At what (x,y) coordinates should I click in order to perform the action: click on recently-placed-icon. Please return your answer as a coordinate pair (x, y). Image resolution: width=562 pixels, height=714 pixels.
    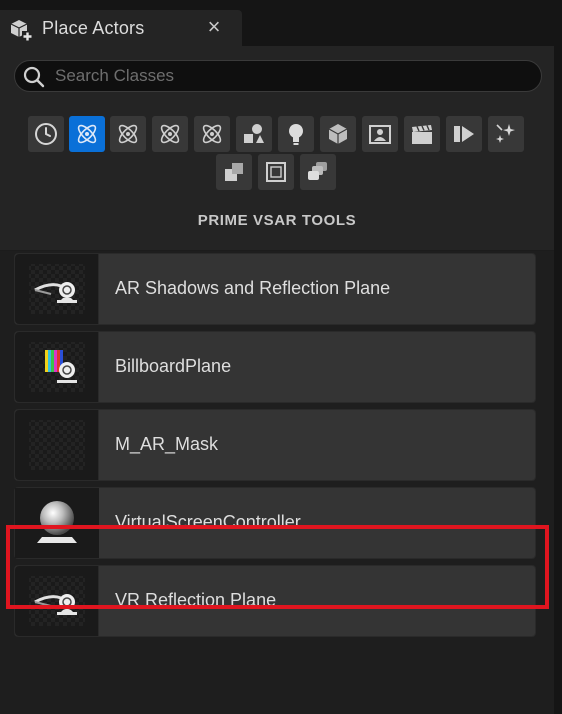
    Looking at the image, I should click on (46, 134).